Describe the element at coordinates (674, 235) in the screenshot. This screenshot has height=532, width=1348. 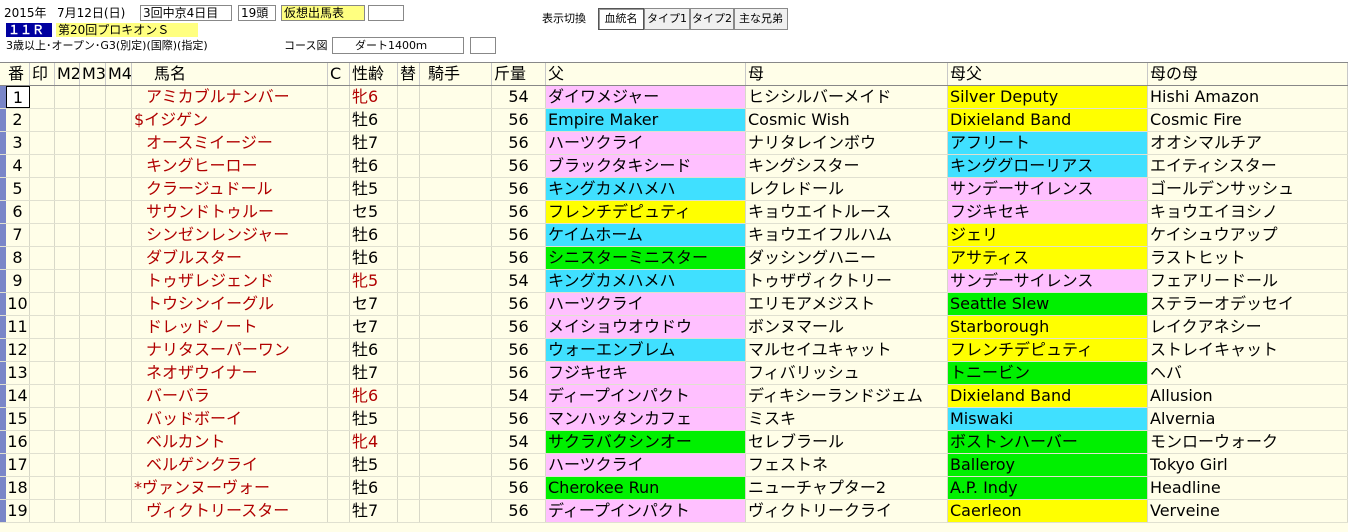
I see `table-row: 7 シンゼンレンジャー 牡6 56 ケイムホーム キョウエイフルハム ジェリ ケイシュウアップ` at that location.